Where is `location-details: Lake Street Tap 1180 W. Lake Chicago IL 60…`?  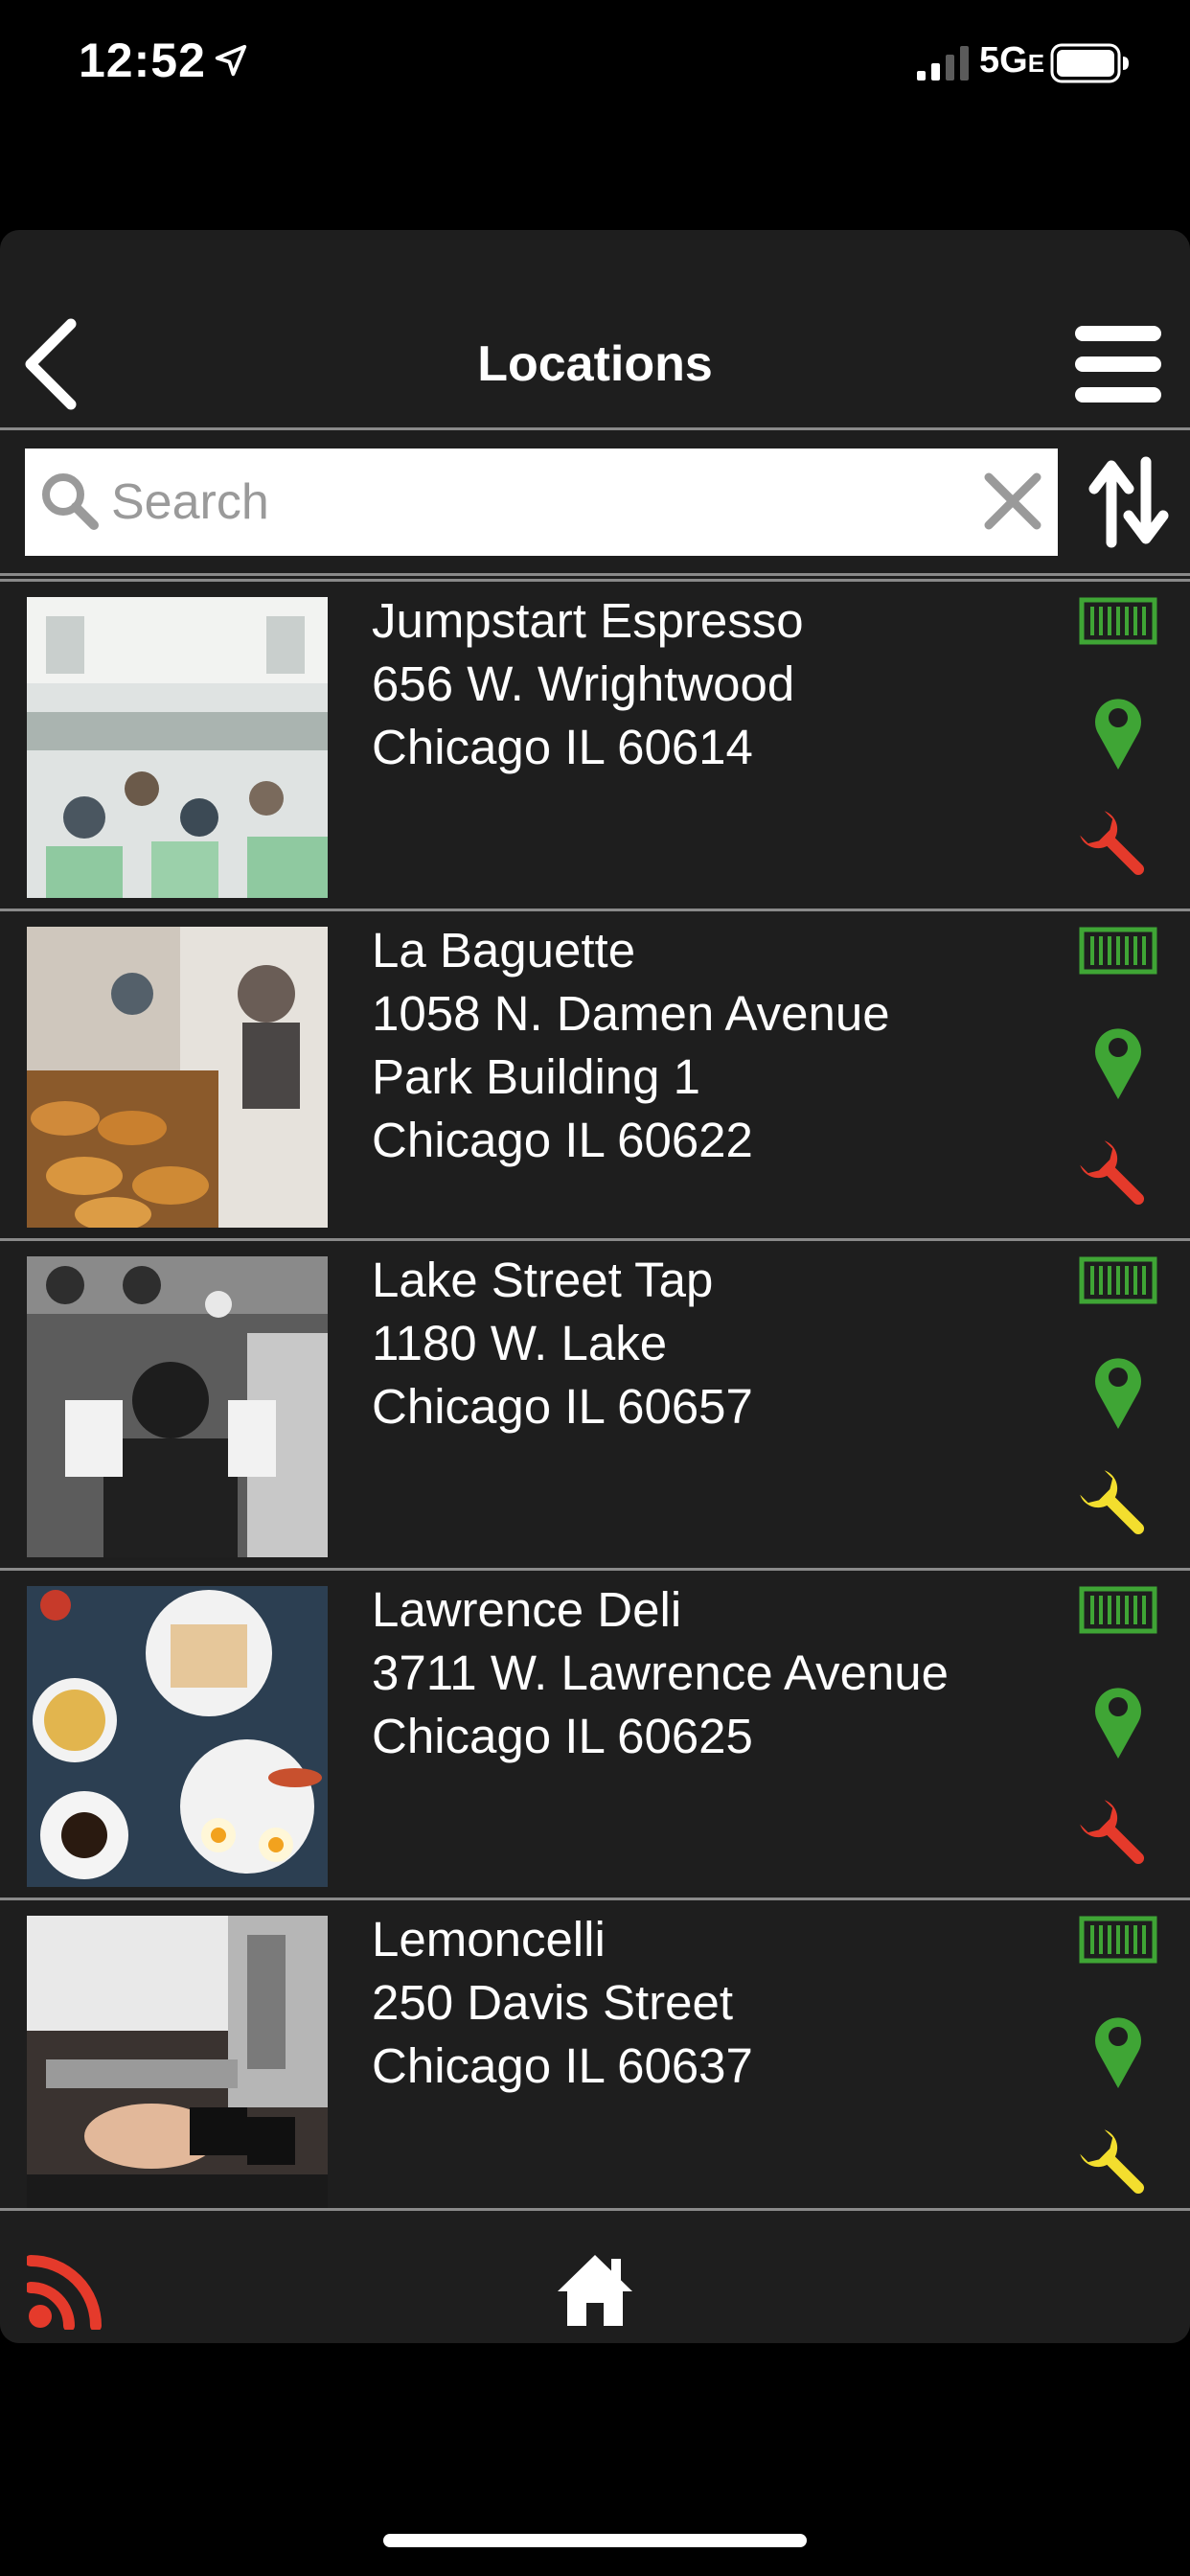
location-details: Lake Street Tap 1180 W. Lake Chicago IL 60… is located at coordinates (707, 1343).